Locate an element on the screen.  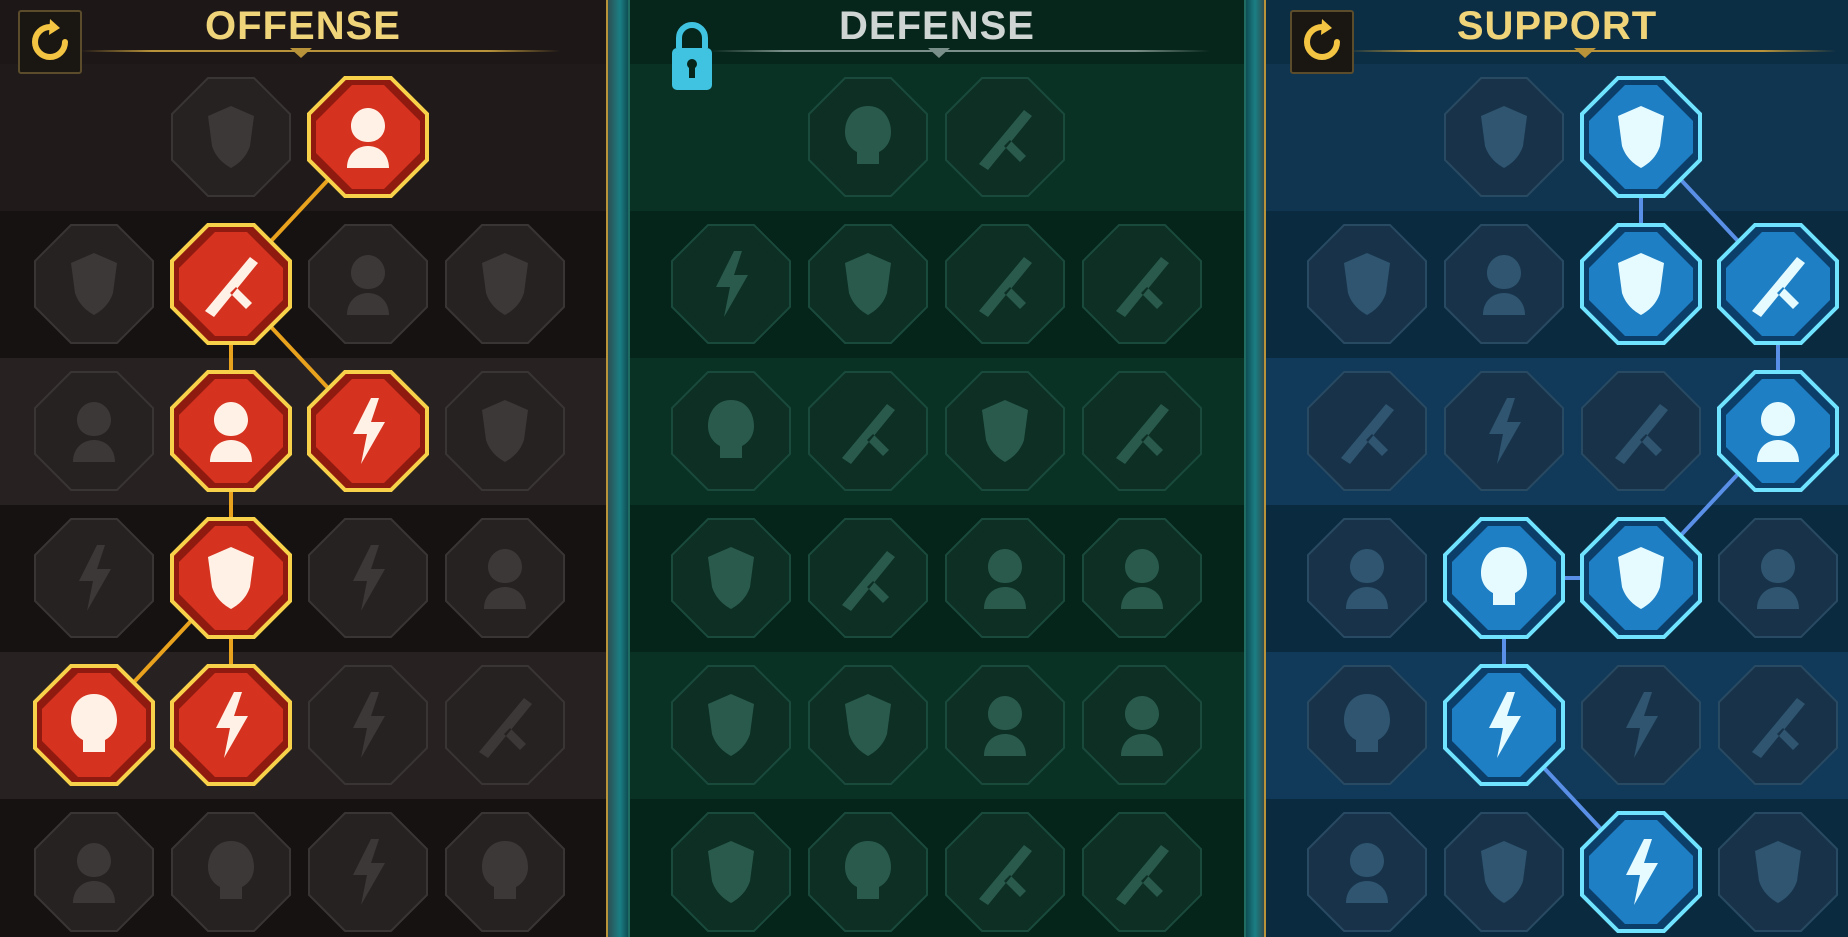
skill-node-def-r3-c1 is located at coordinates (731, 431).